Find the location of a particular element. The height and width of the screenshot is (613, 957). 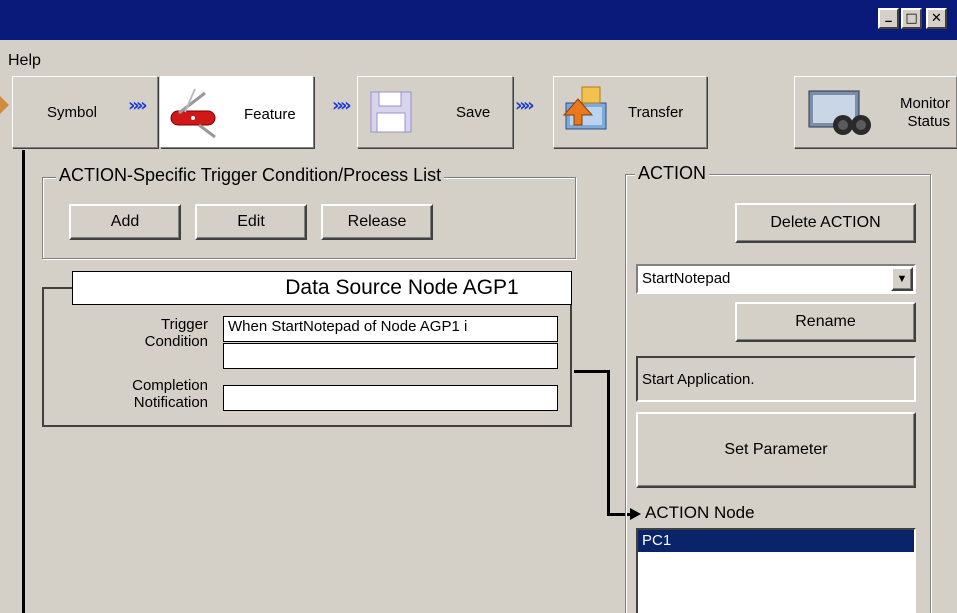

set-parameter-button: Set Parameter is located at coordinates (776, 450).